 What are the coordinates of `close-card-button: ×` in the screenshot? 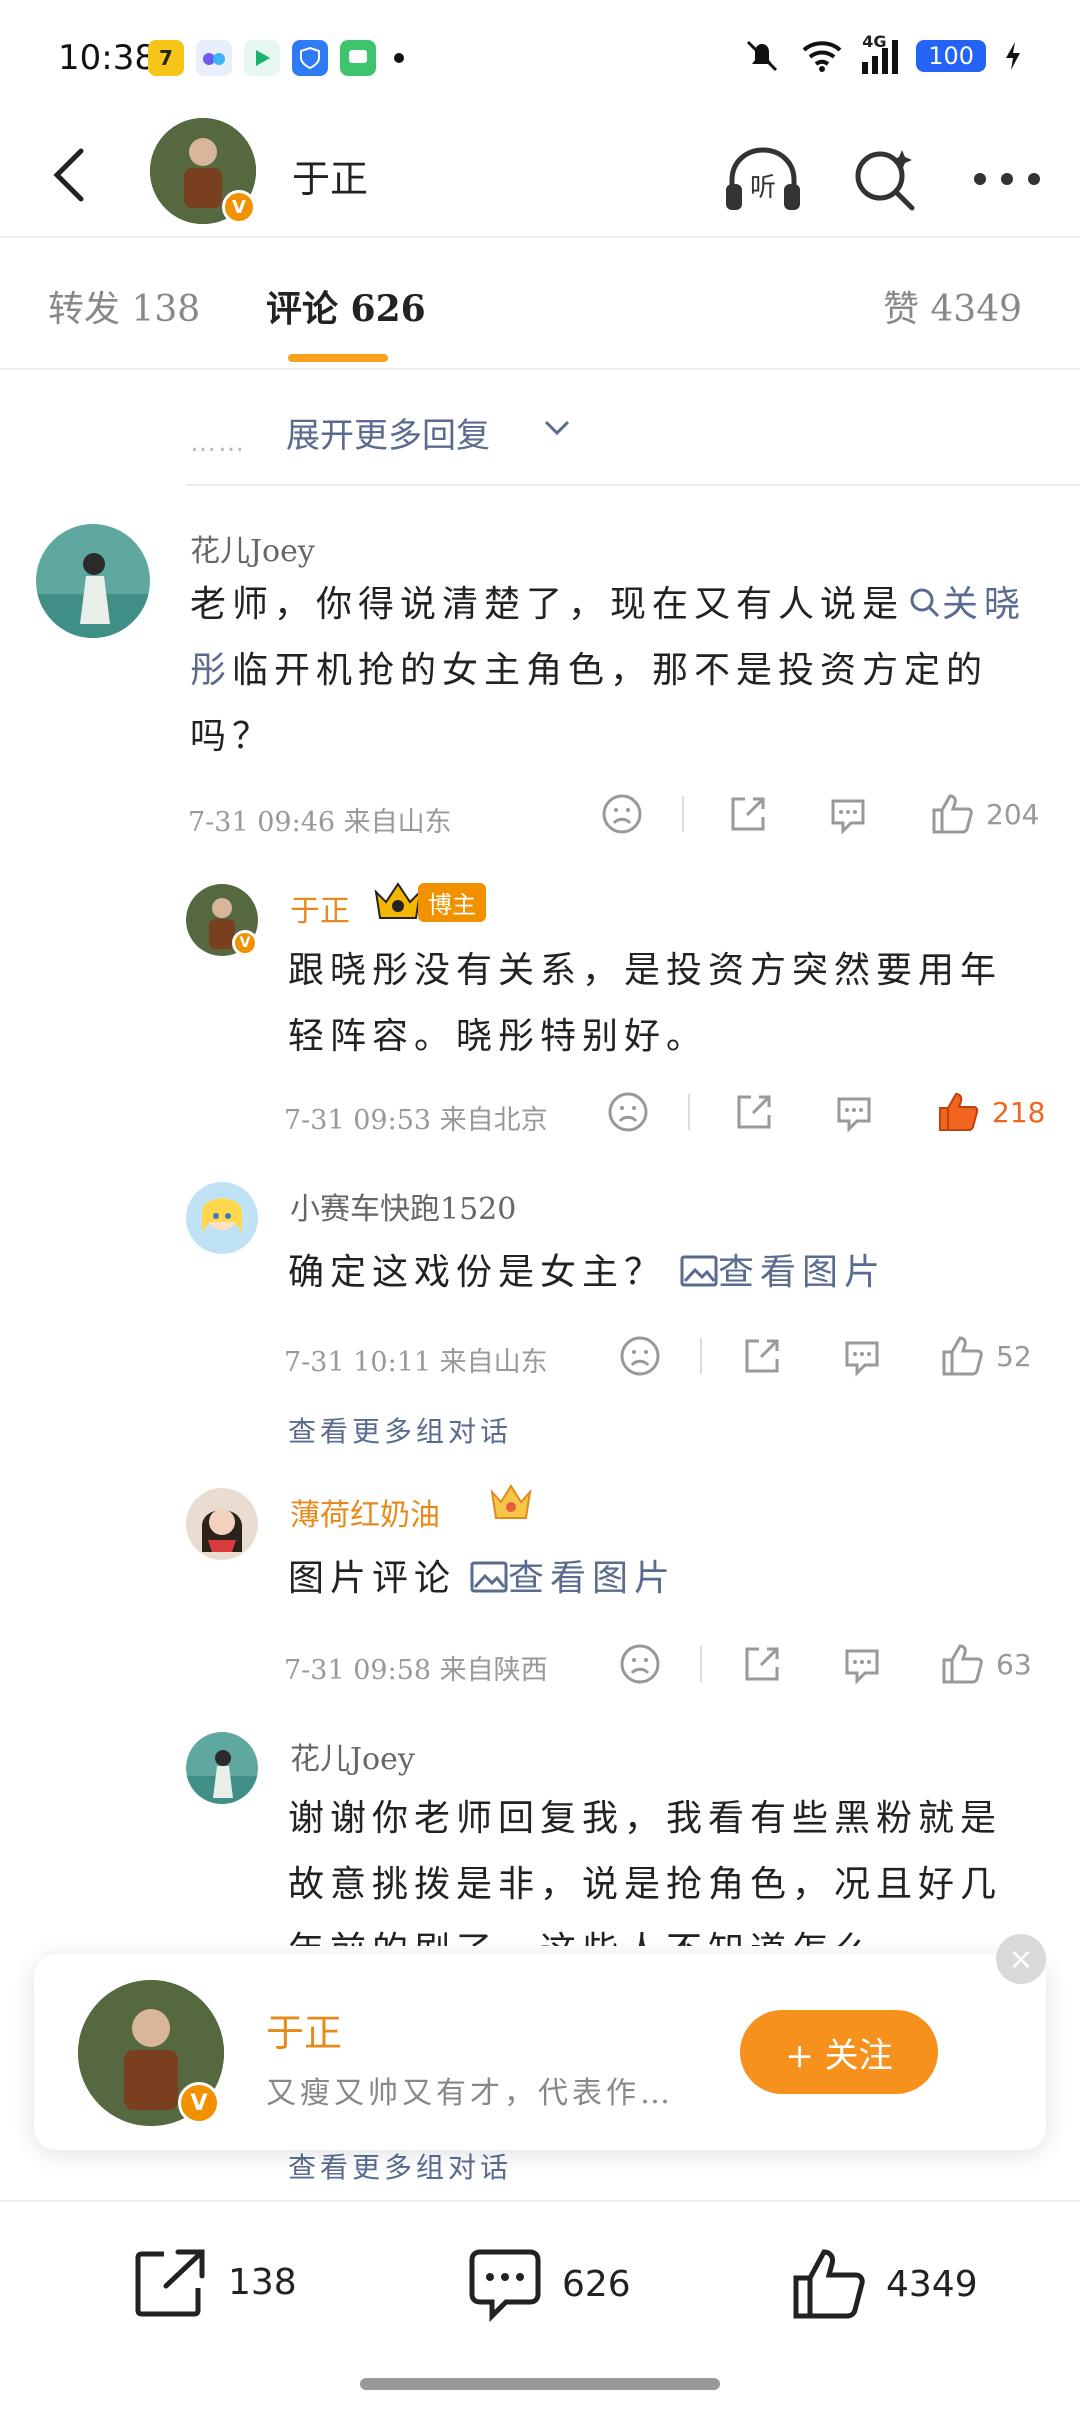 It's located at (1021, 1959).